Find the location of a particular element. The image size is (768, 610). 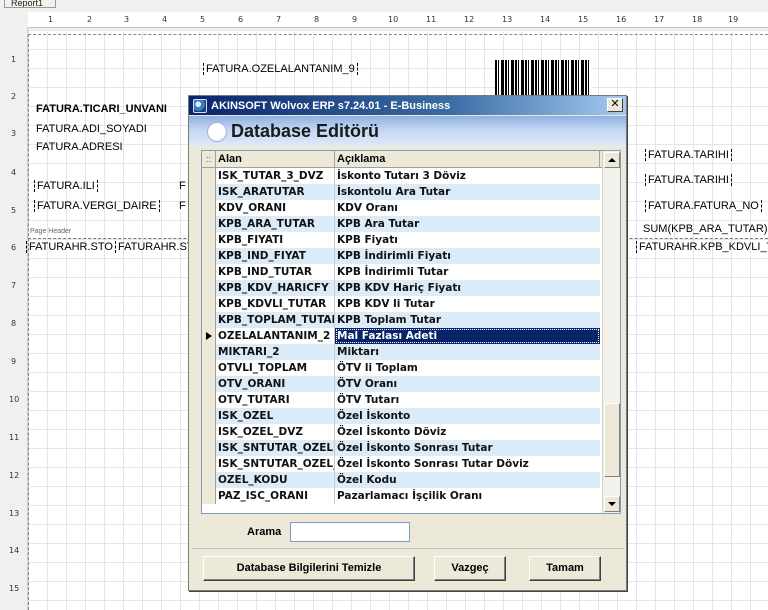

table-row: KPB_ARA_TUTAR KPB Ara Tutar is located at coordinates (402, 224).